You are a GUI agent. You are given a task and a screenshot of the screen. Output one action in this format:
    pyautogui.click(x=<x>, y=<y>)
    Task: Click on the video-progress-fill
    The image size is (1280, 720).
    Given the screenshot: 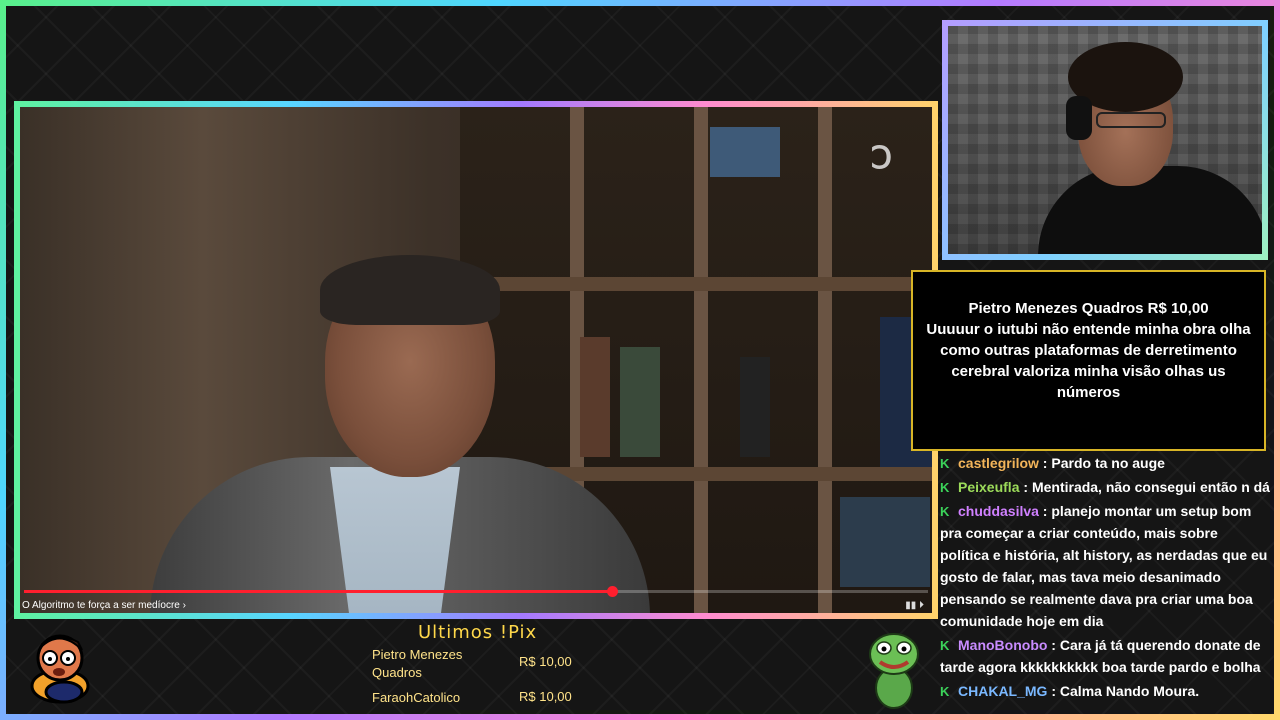 What is the action you would take?
    pyautogui.click(x=318, y=591)
    